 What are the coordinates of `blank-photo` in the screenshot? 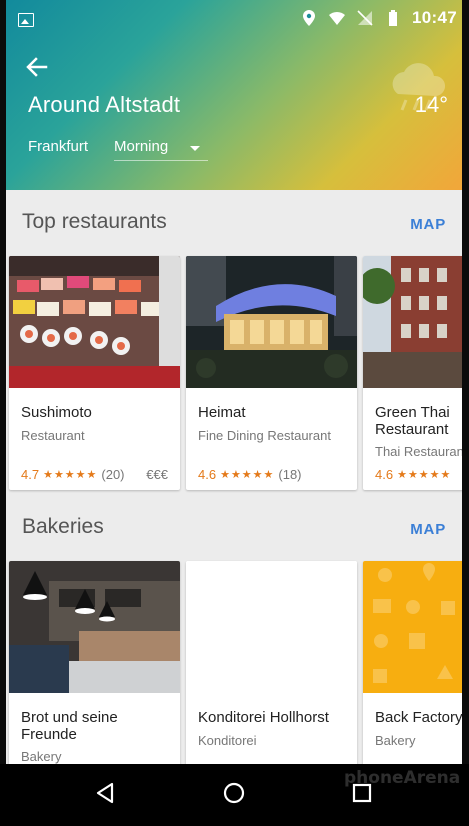 It's located at (271, 627).